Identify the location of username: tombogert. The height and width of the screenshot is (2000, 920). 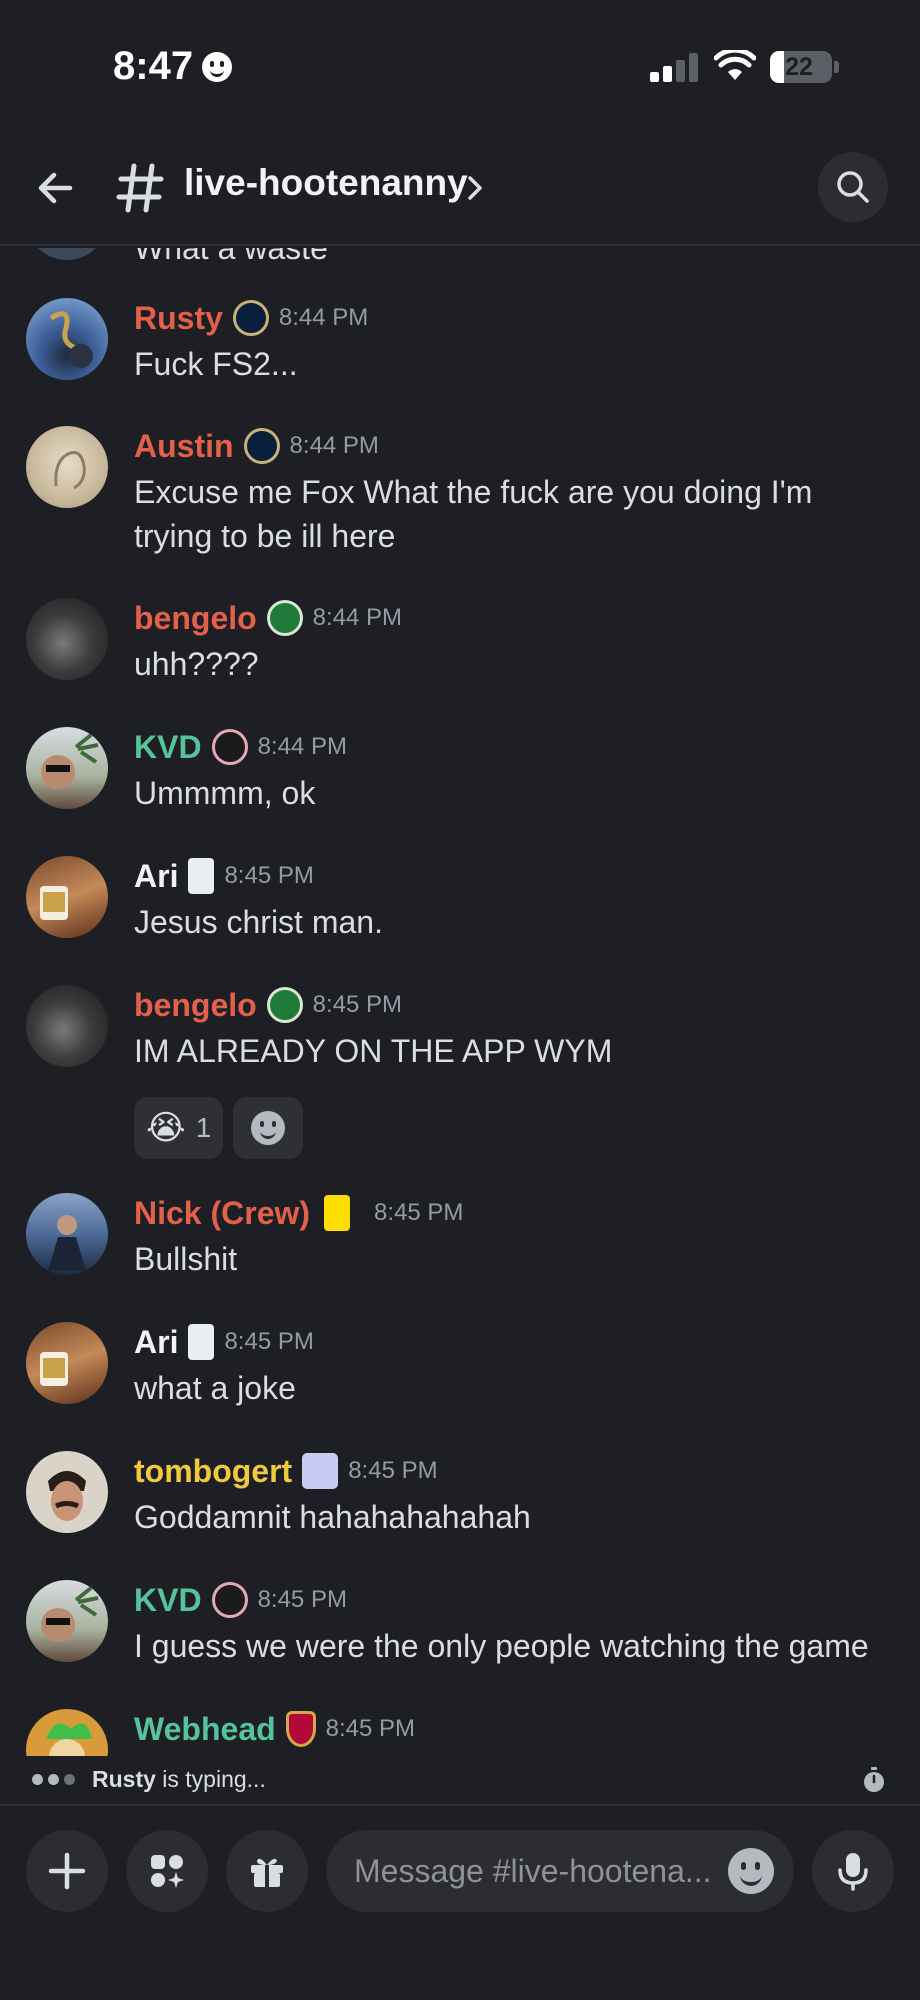
(213, 1471).